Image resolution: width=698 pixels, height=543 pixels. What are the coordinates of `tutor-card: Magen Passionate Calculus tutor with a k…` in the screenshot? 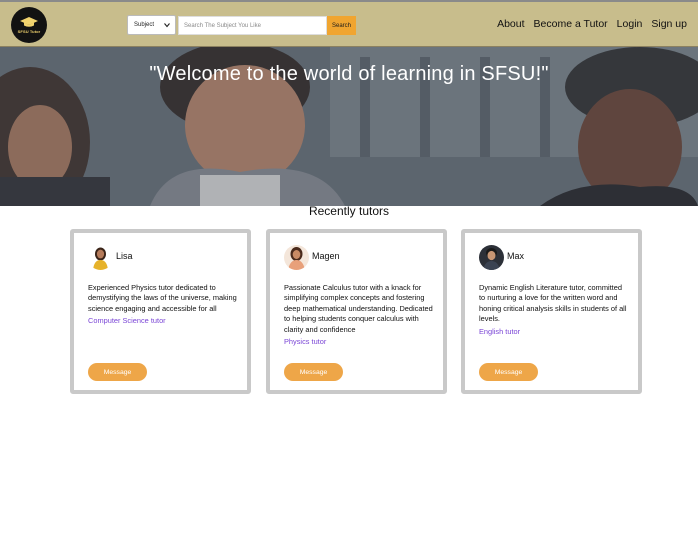 It's located at (356, 311).